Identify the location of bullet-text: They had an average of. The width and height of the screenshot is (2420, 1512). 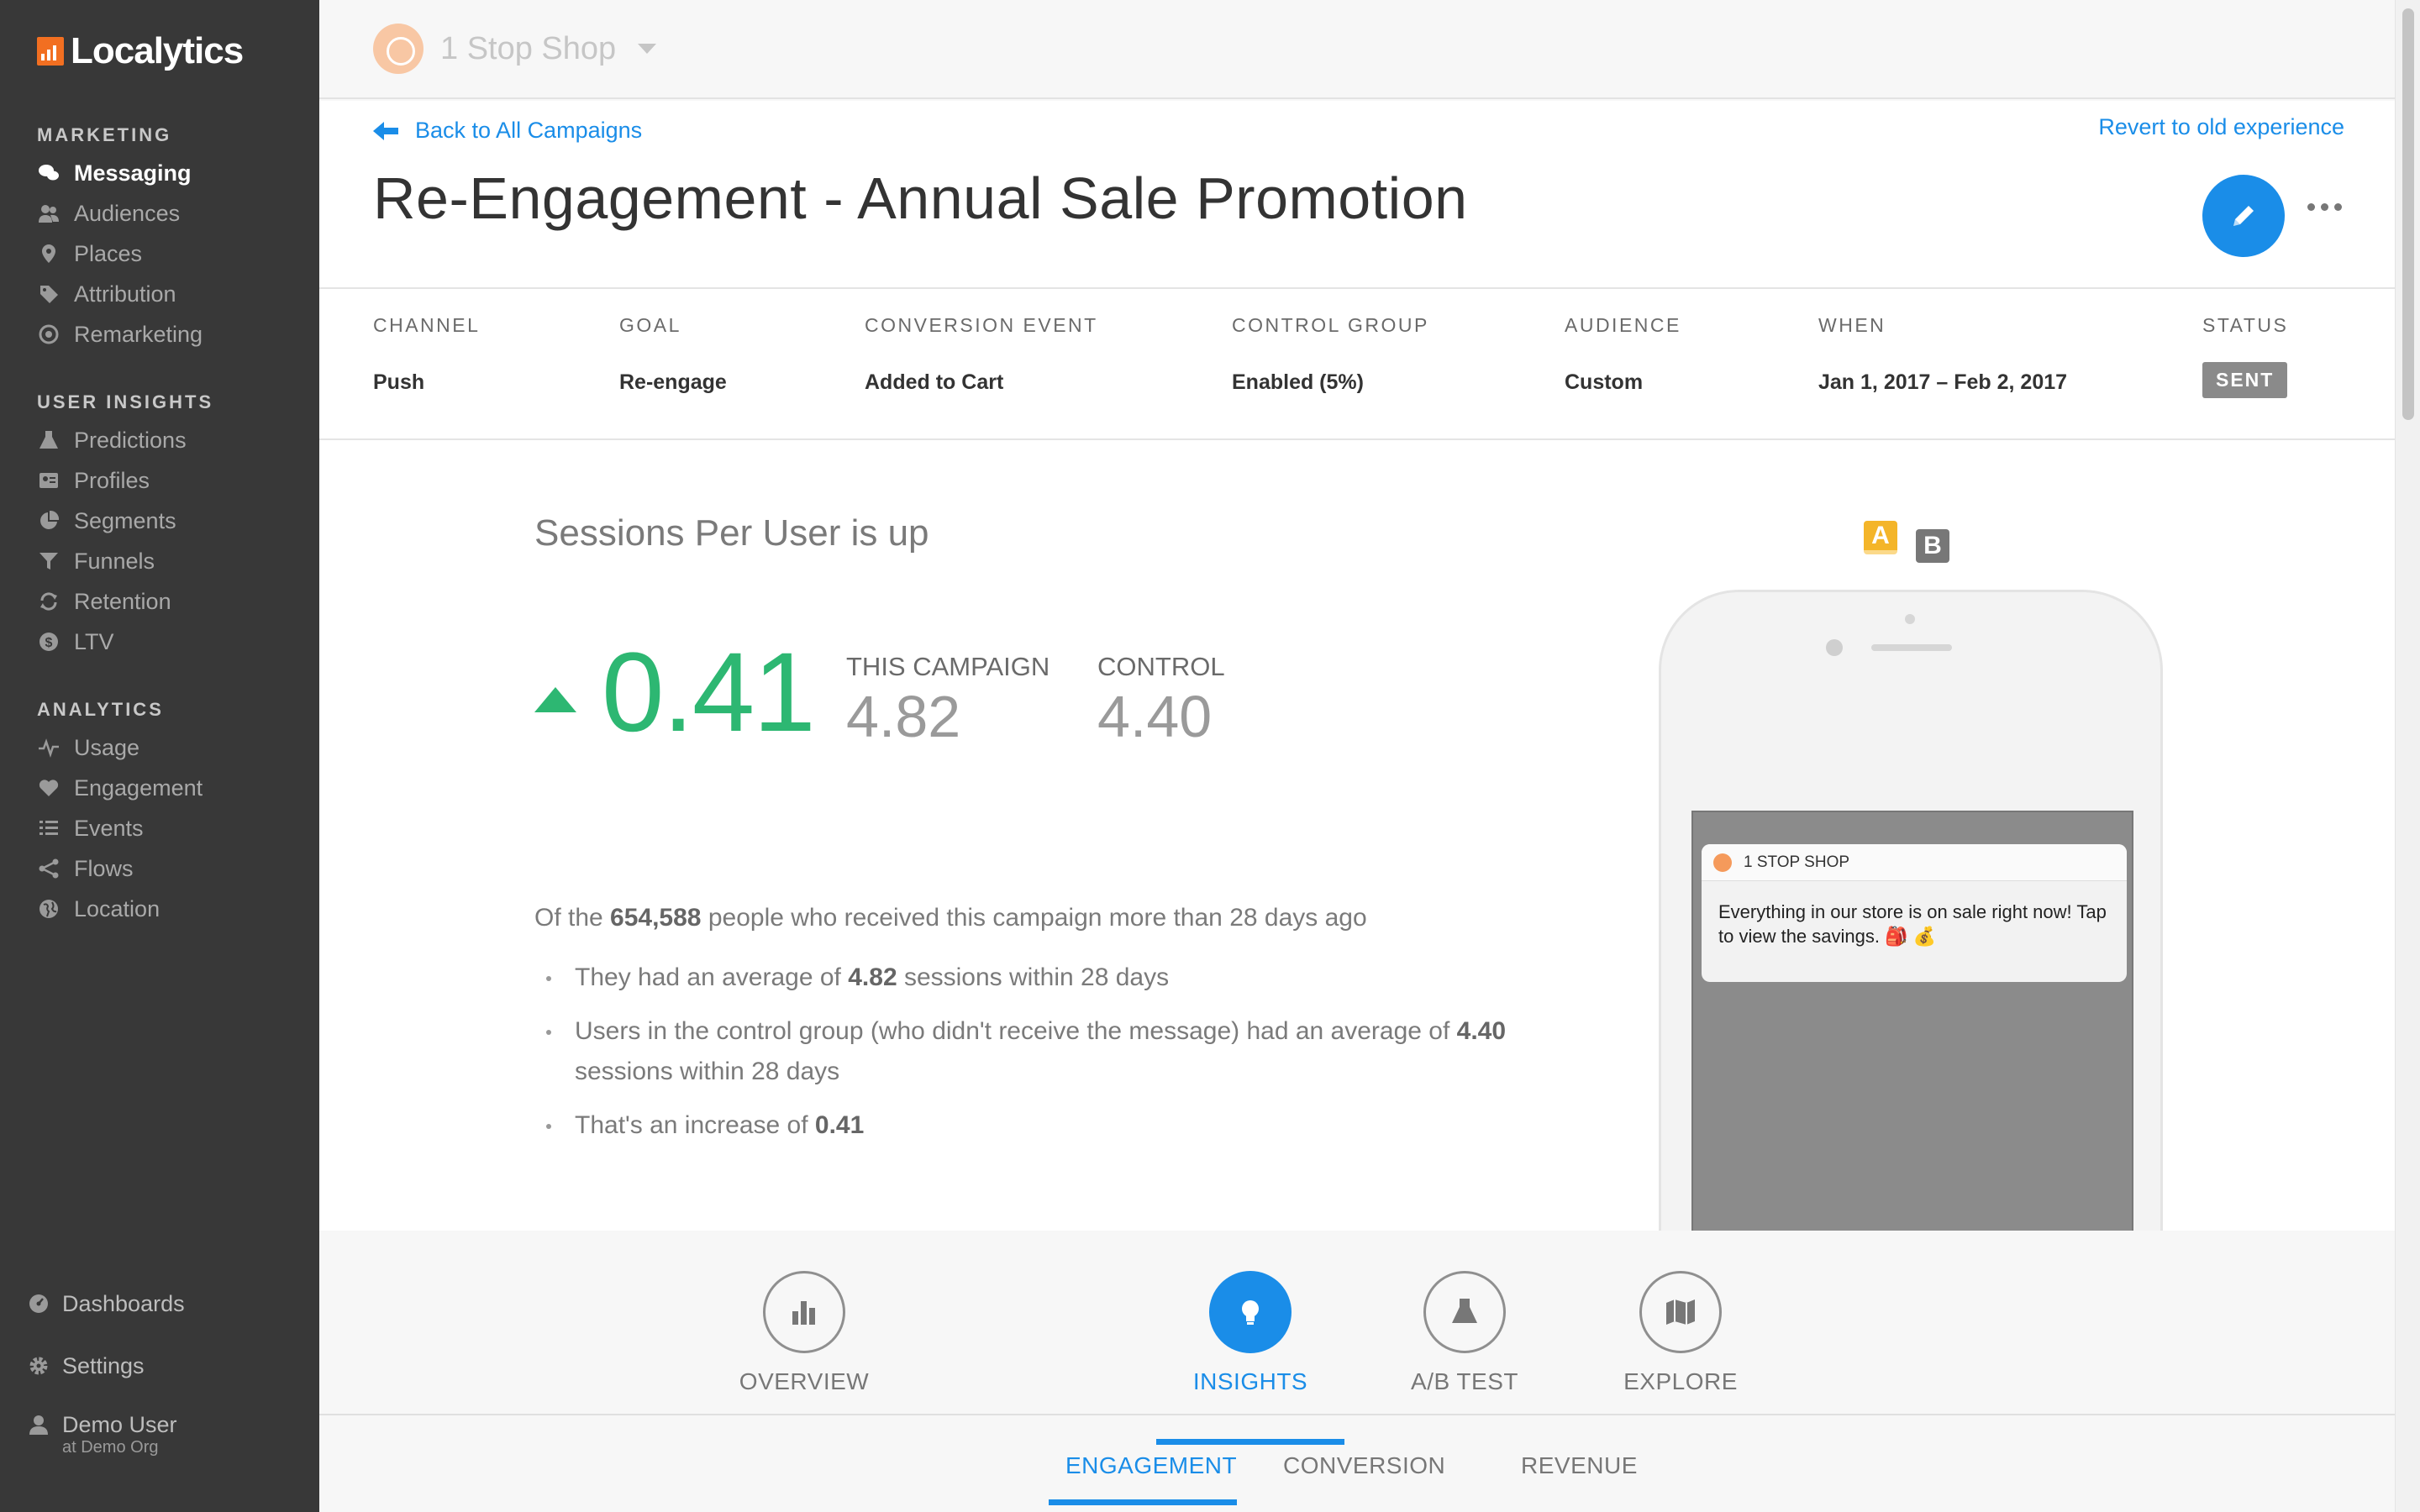
(712, 977).